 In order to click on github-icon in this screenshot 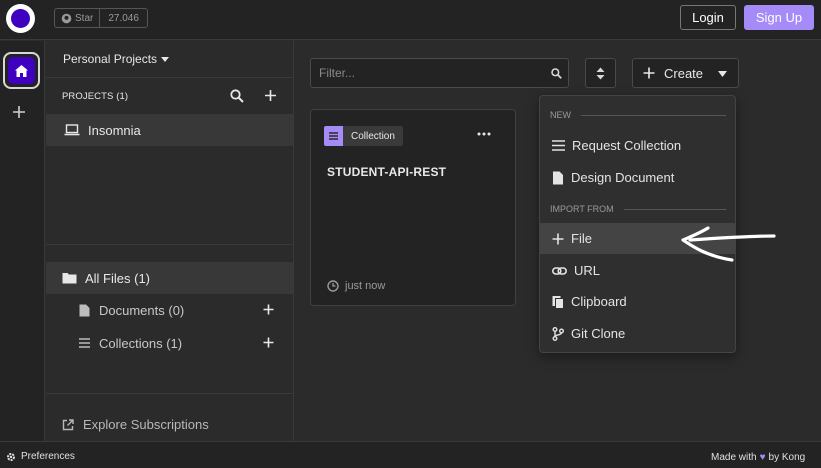, I will do `click(66, 18)`.